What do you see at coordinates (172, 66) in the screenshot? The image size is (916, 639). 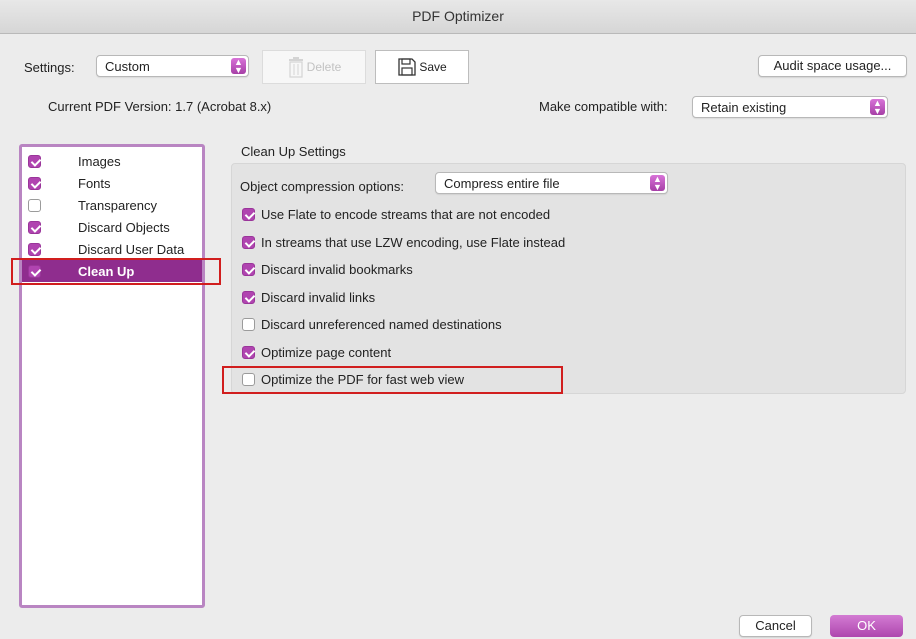 I see `settings-dropdown: Custom ▲ ▼` at bounding box center [172, 66].